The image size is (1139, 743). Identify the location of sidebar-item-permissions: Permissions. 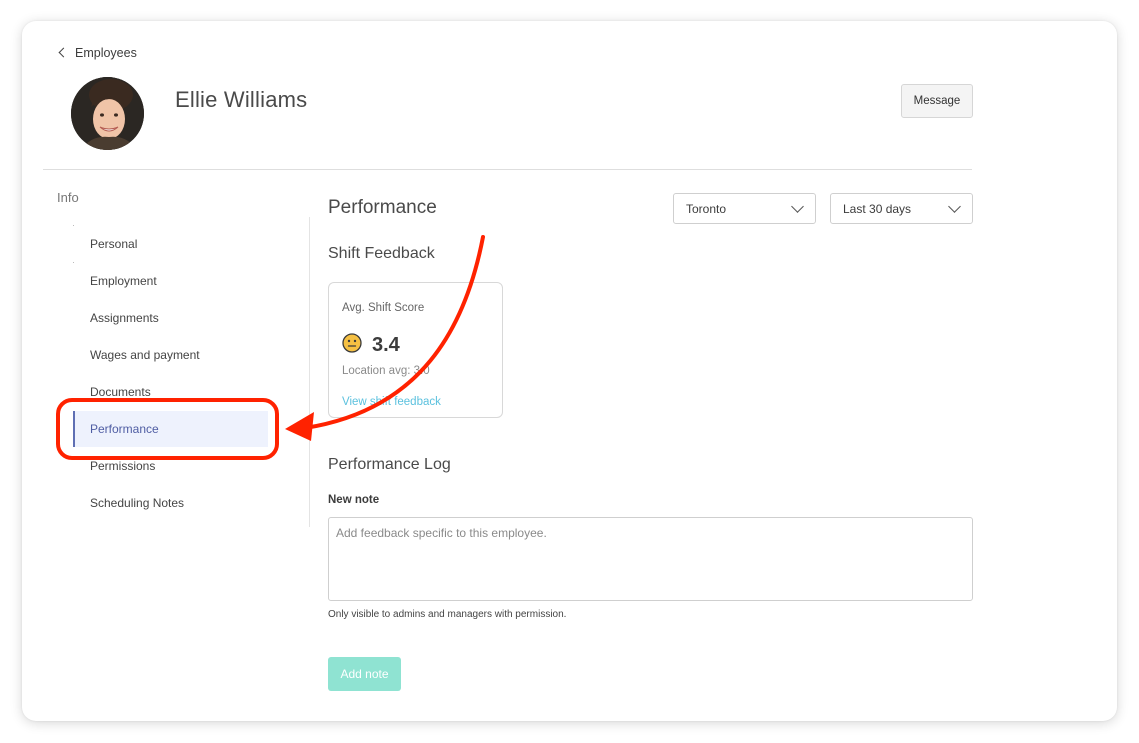
(170, 466).